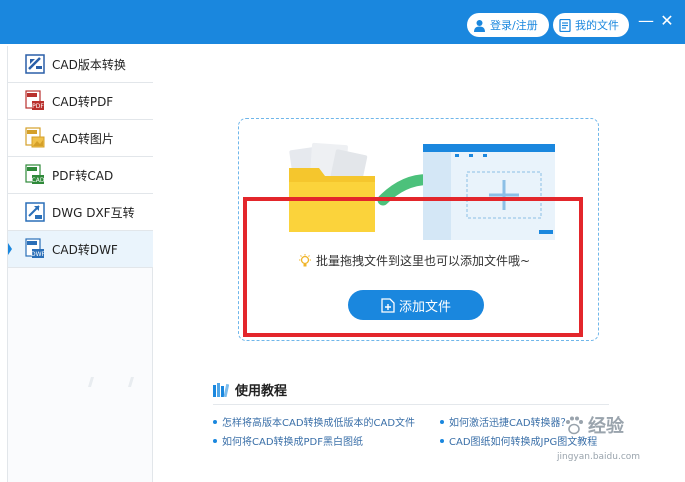  What do you see at coordinates (83, 138) in the screenshot?
I see `sidebar-item-label: CAD转图片` at bounding box center [83, 138].